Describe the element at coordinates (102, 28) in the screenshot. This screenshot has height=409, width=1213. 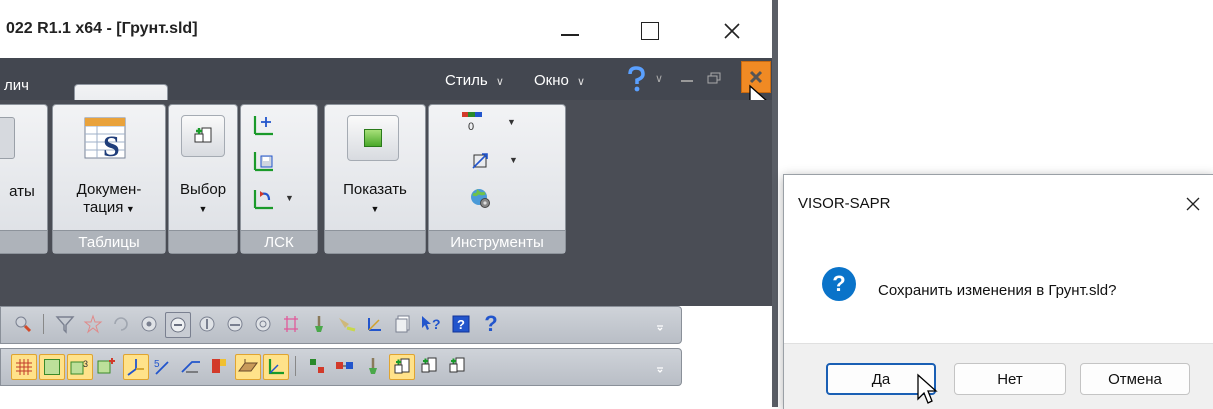
I see `window-title: 022 R1.1 x64 - [Грунт.sld]` at that location.